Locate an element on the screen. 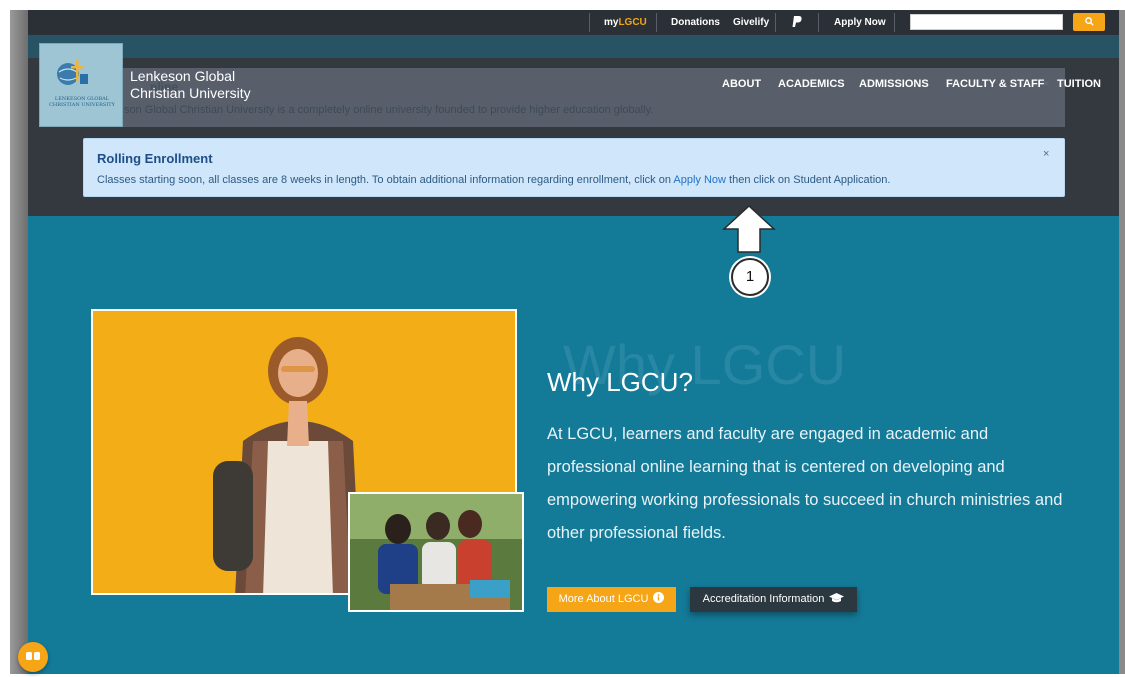 The image size is (1125, 677). givelify-link: Givelify is located at coordinates (751, 22).